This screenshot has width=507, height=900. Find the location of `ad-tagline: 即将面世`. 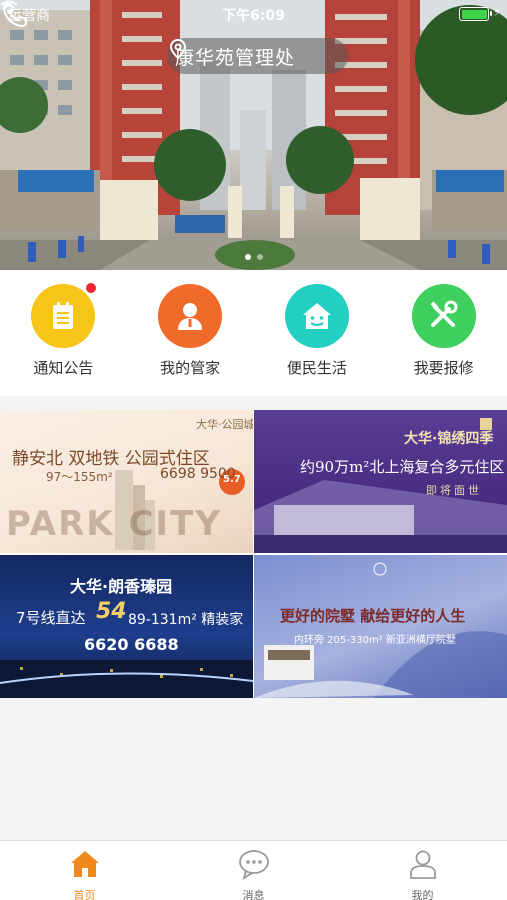

ad-tagline: 即将面世 is located at coordinates (454, 490).